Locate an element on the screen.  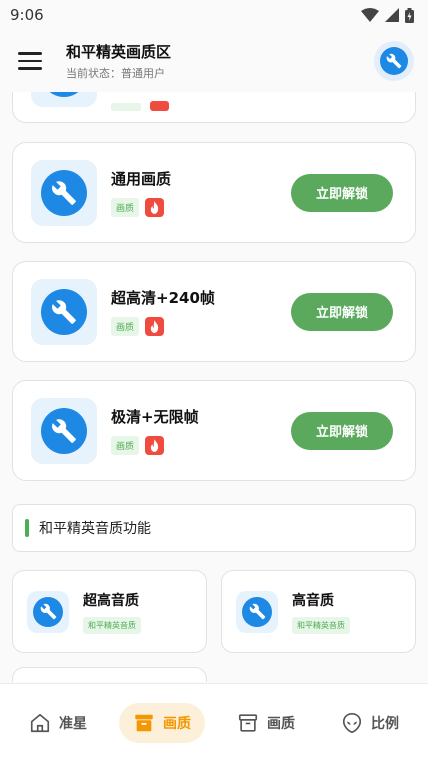
nav-item-ratio: 比例 is located at coordinates (370, 723).